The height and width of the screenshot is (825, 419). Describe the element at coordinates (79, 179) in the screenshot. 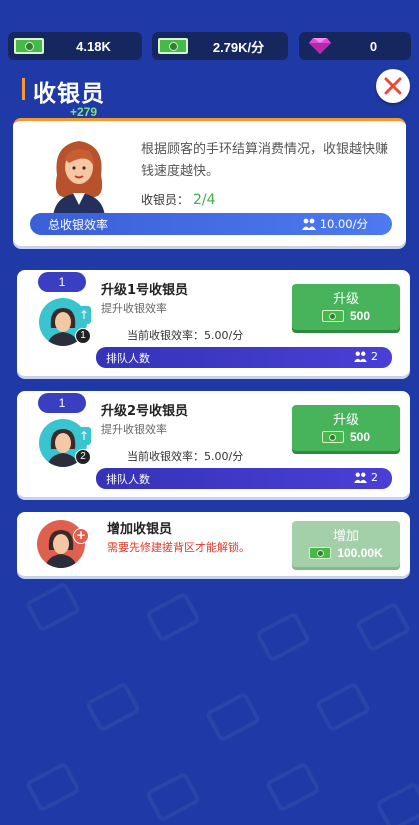

I see `cashier-portrait` at that location.